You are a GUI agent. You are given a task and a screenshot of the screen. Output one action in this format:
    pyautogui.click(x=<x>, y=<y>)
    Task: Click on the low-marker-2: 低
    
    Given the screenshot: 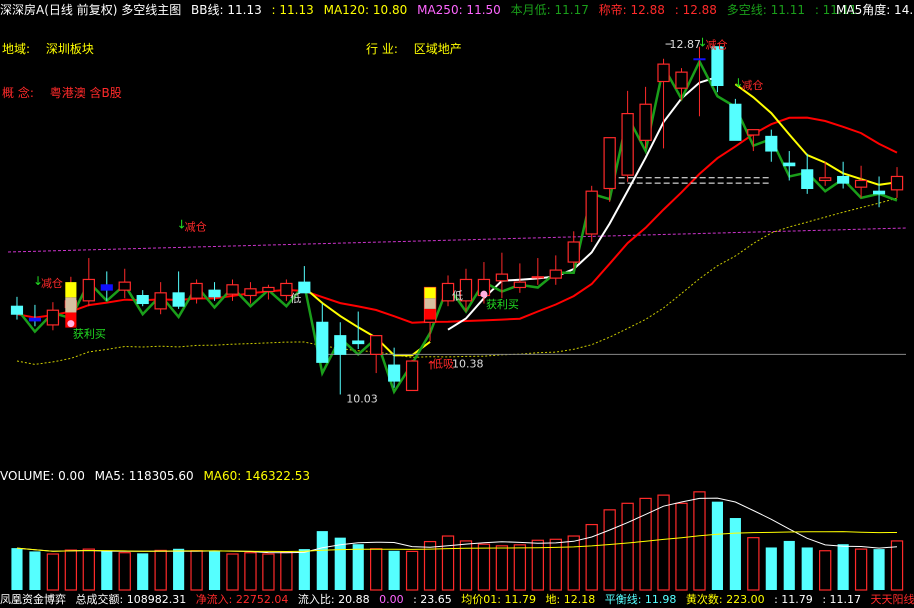 What is the action you would take?
    pyautogui.click(x=457, y=296)
    